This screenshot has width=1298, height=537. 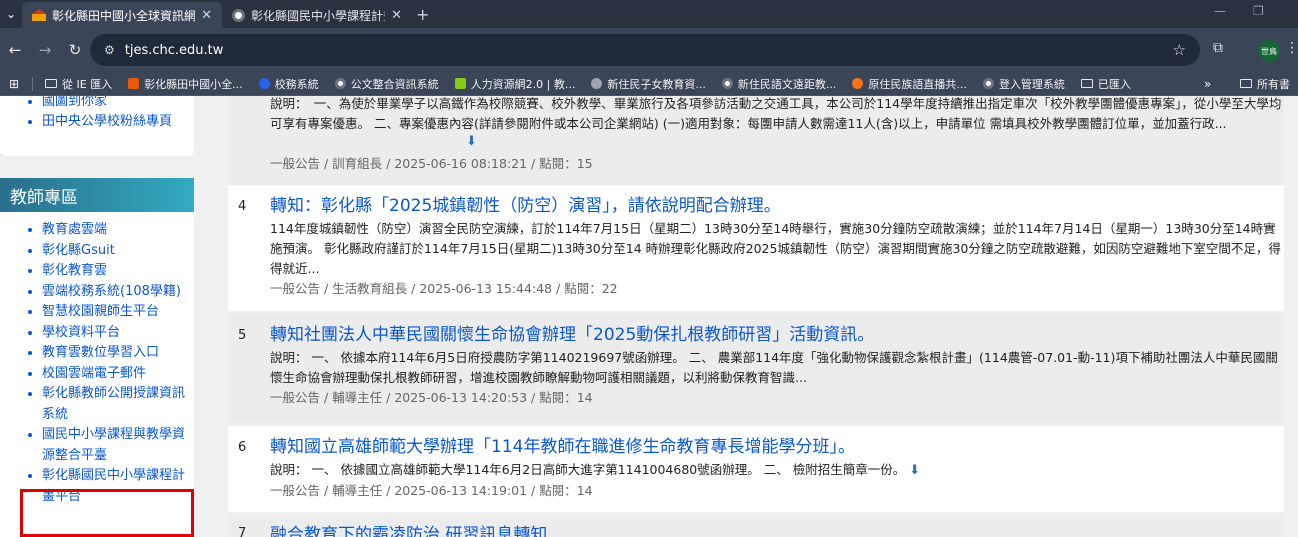 What do you see at coordinates (109, 50) in the screenshot?
I see `site-info-icon: ⚙` at bounding box center [109, 50].